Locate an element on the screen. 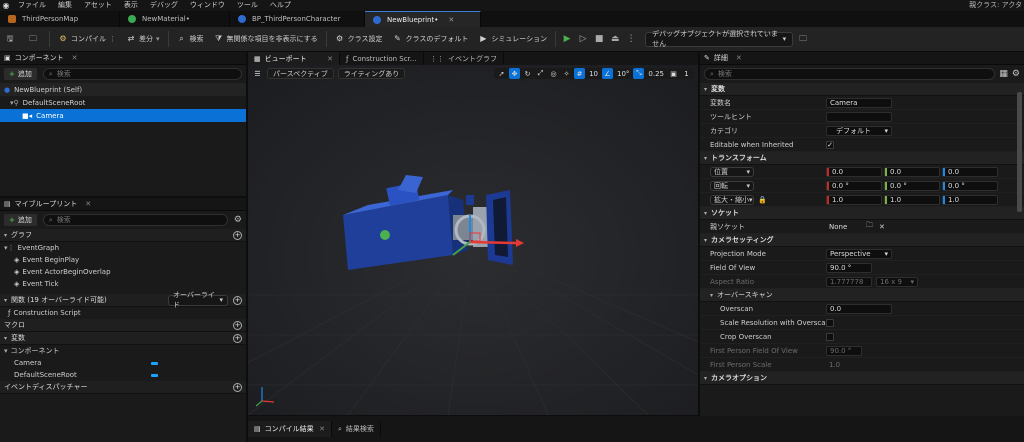 This screenshot has height=442, width=1024. menu-view: 表示 is located at coordinates (131, 5).